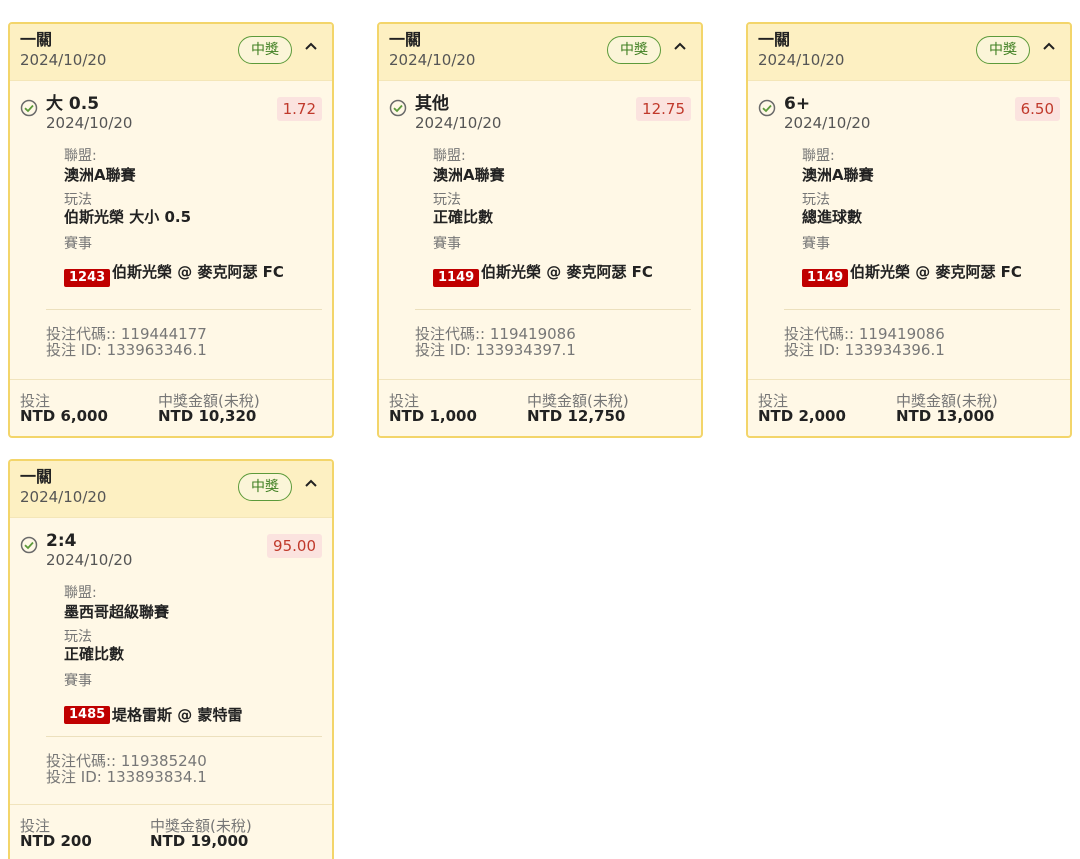 The width and height of the screenshot is (1080, 859). I want to click on card-footer: 投注 NTD 200 中獎金額(未稅) NTD 19,000, so click(171, 832).